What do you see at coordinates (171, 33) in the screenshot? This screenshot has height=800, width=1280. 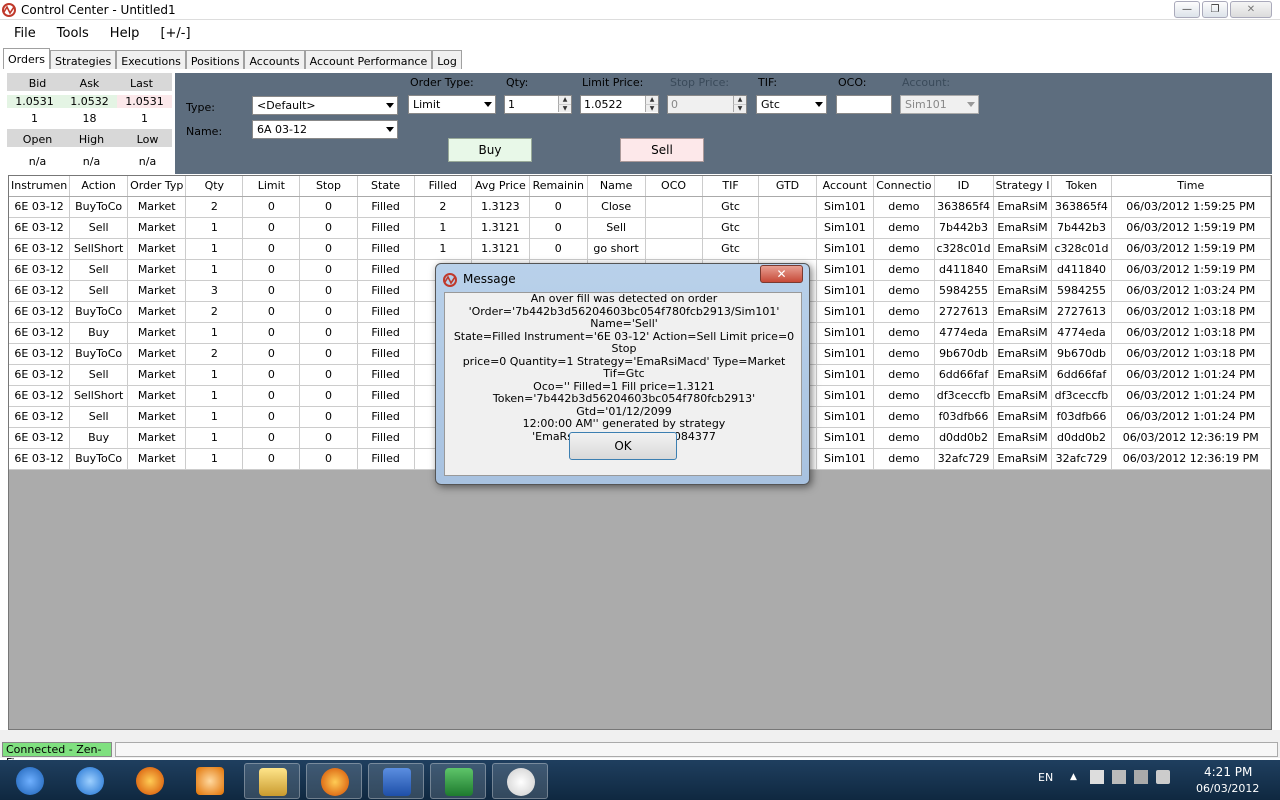 I see `menu-expand: [+/-]` at bounding box center [171, 33].